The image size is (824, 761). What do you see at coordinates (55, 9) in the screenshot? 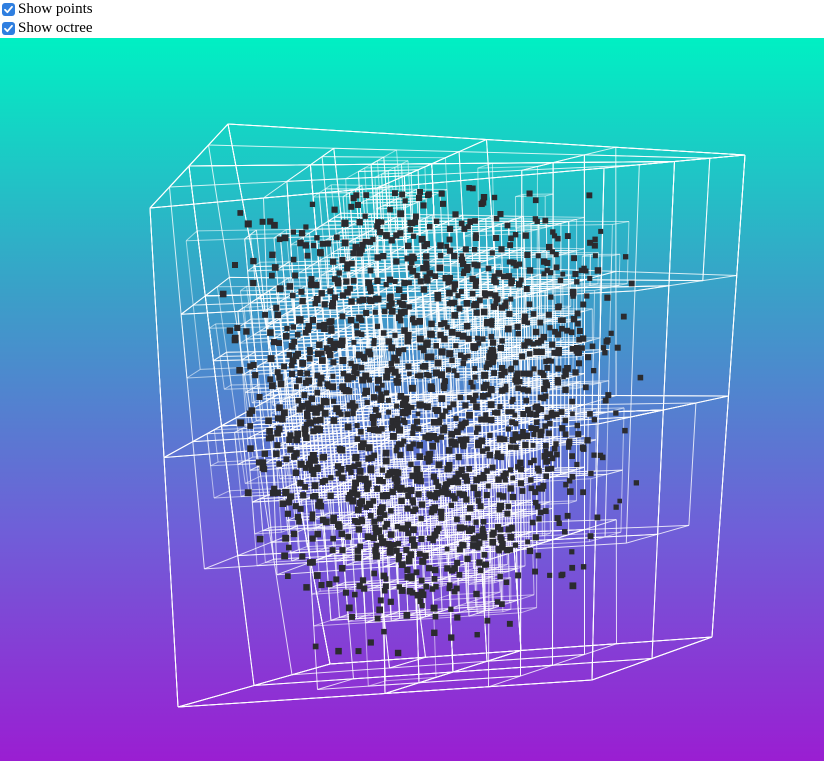
I see `show-points-label: Show points` at bounding box center [55, 9].